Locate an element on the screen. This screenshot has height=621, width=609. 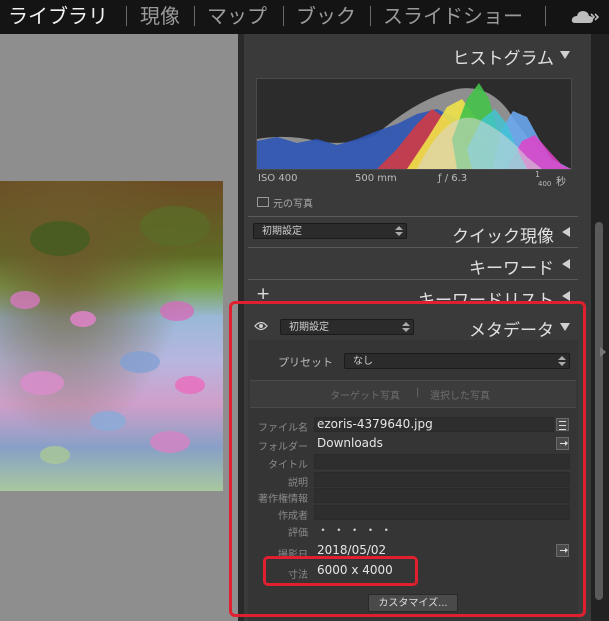
histogram-panel-header: ヒストグラム is located at coordinates (412, 55).